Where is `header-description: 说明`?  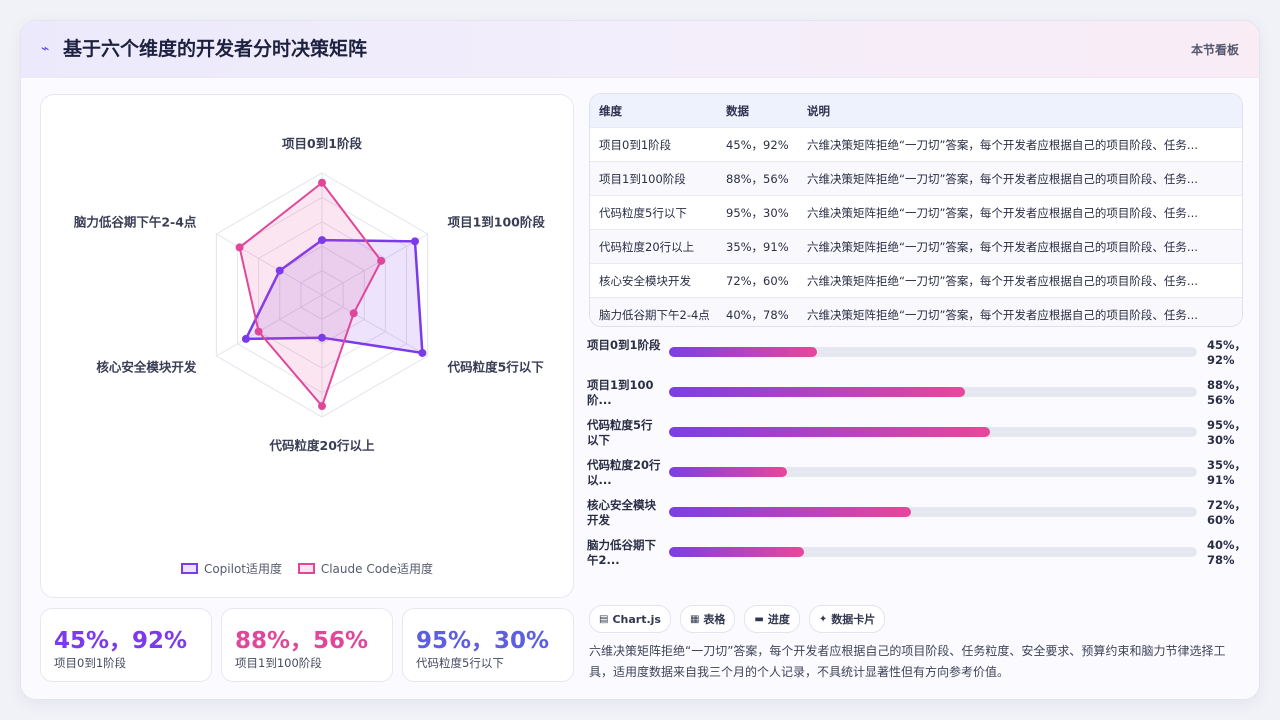 header-description: 说明 is located at coordinates (818, 110).